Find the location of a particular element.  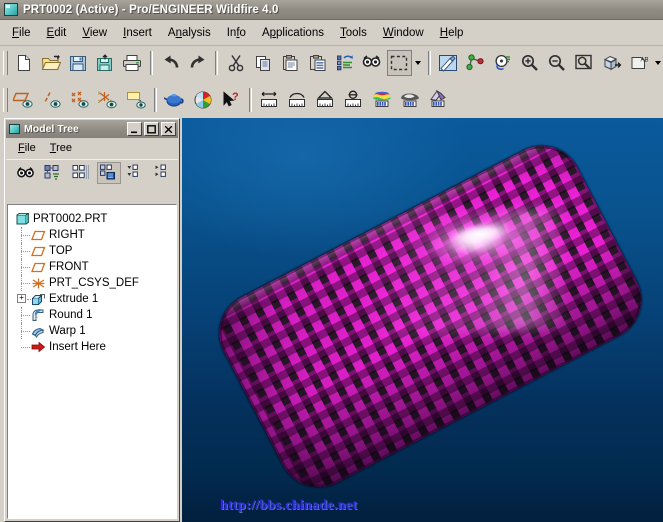

model-tree-titlebar: Model Tree is located at coordinates (92, 129).